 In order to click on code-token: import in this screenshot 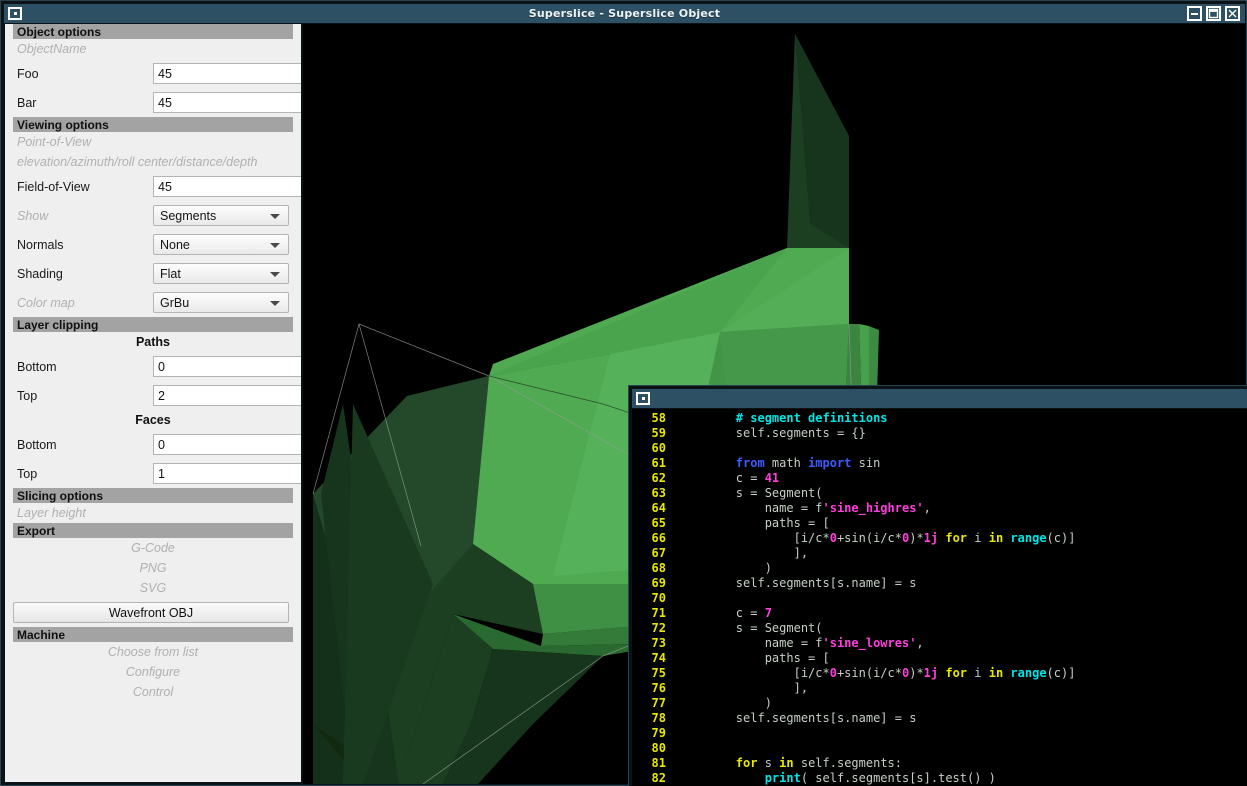, I will do `click(830, 463)`.